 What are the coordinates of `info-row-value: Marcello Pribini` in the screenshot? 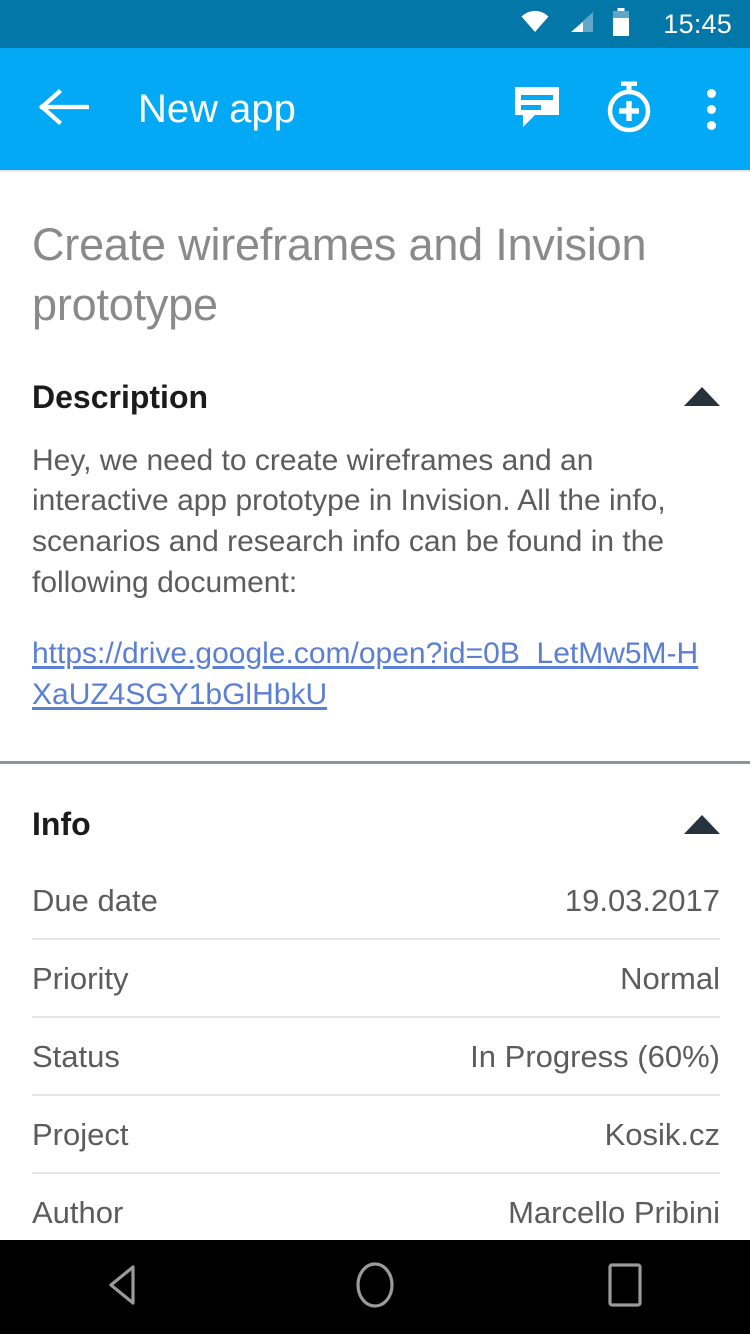 It's located at (614, 1212).